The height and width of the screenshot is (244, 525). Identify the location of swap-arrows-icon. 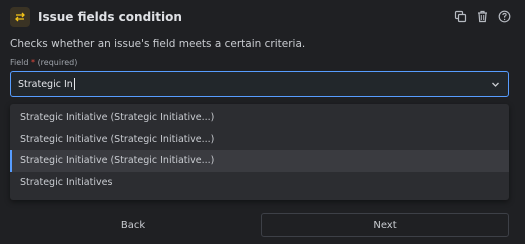
(20, 17).